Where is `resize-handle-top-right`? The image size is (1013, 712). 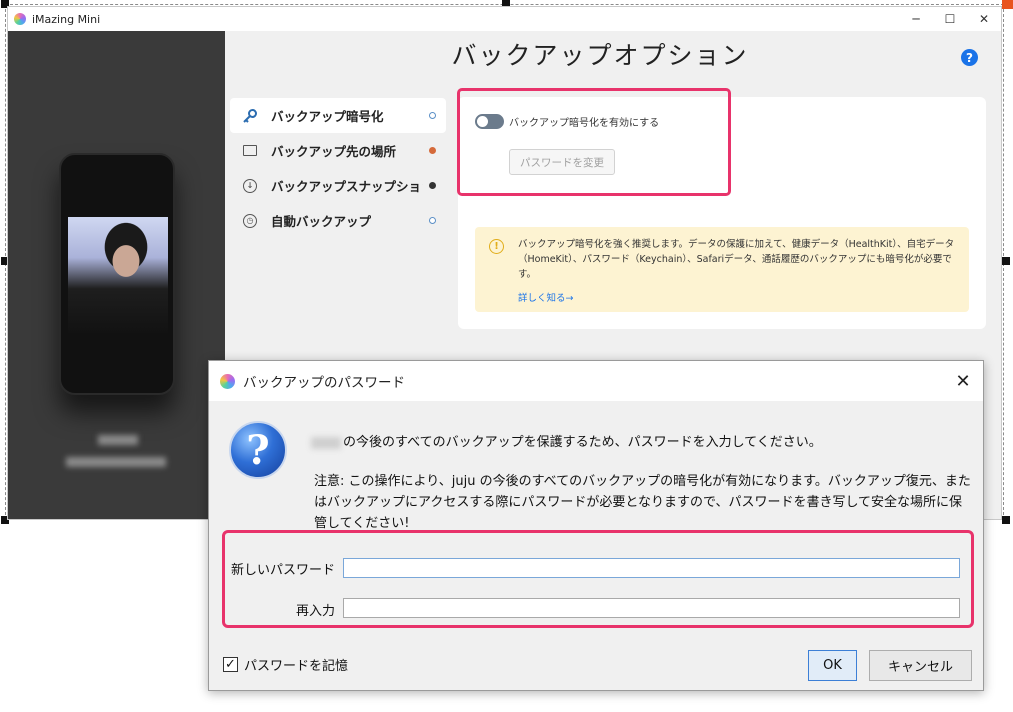
resize-handle-top-right is located at coordinates (1007, 4).